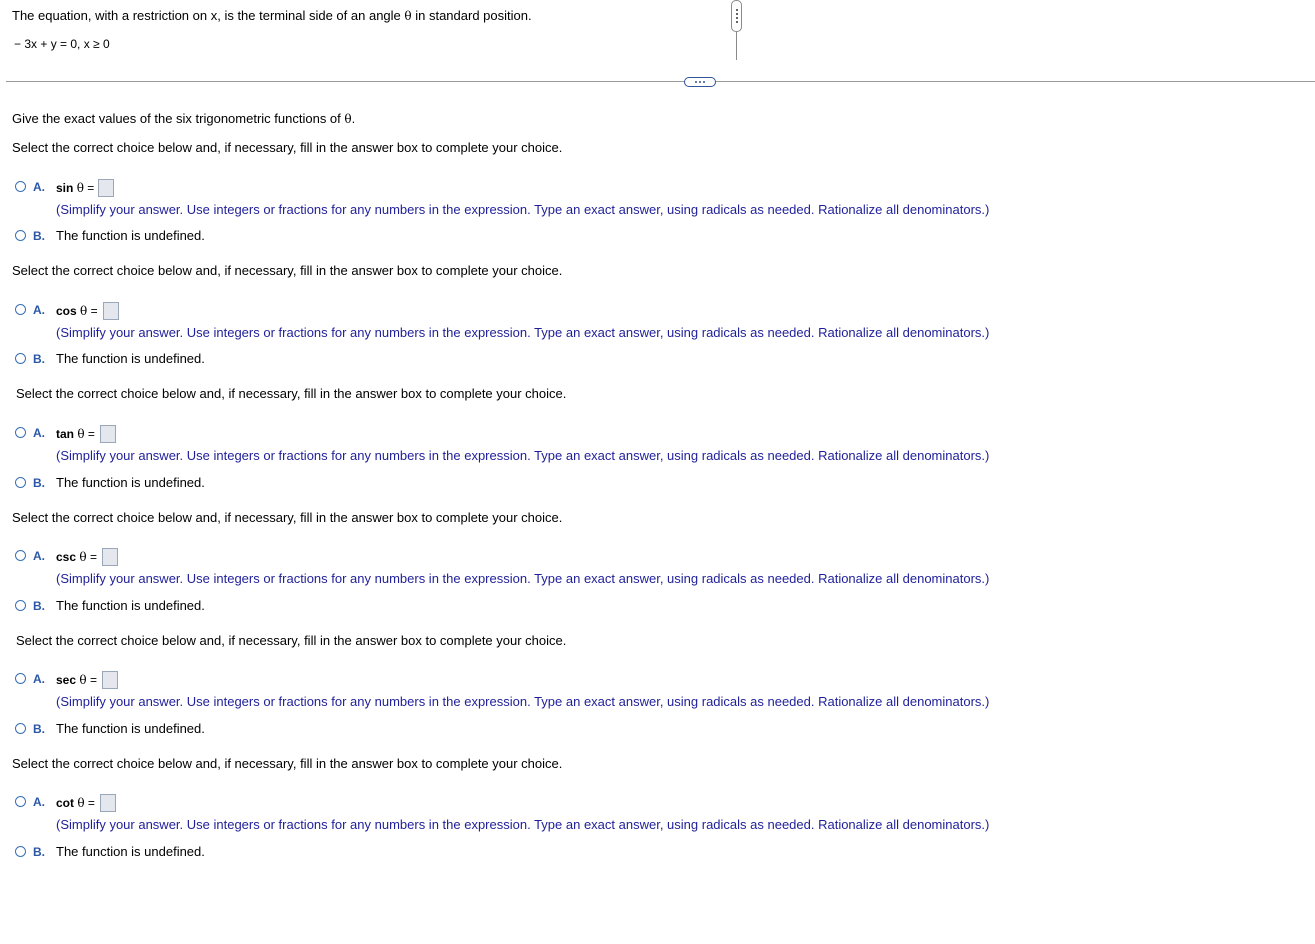  What do you see at coordinates (65, 434) in the screenshot?
I see `function-name-tan: tan` at bounding box center [65, 434].